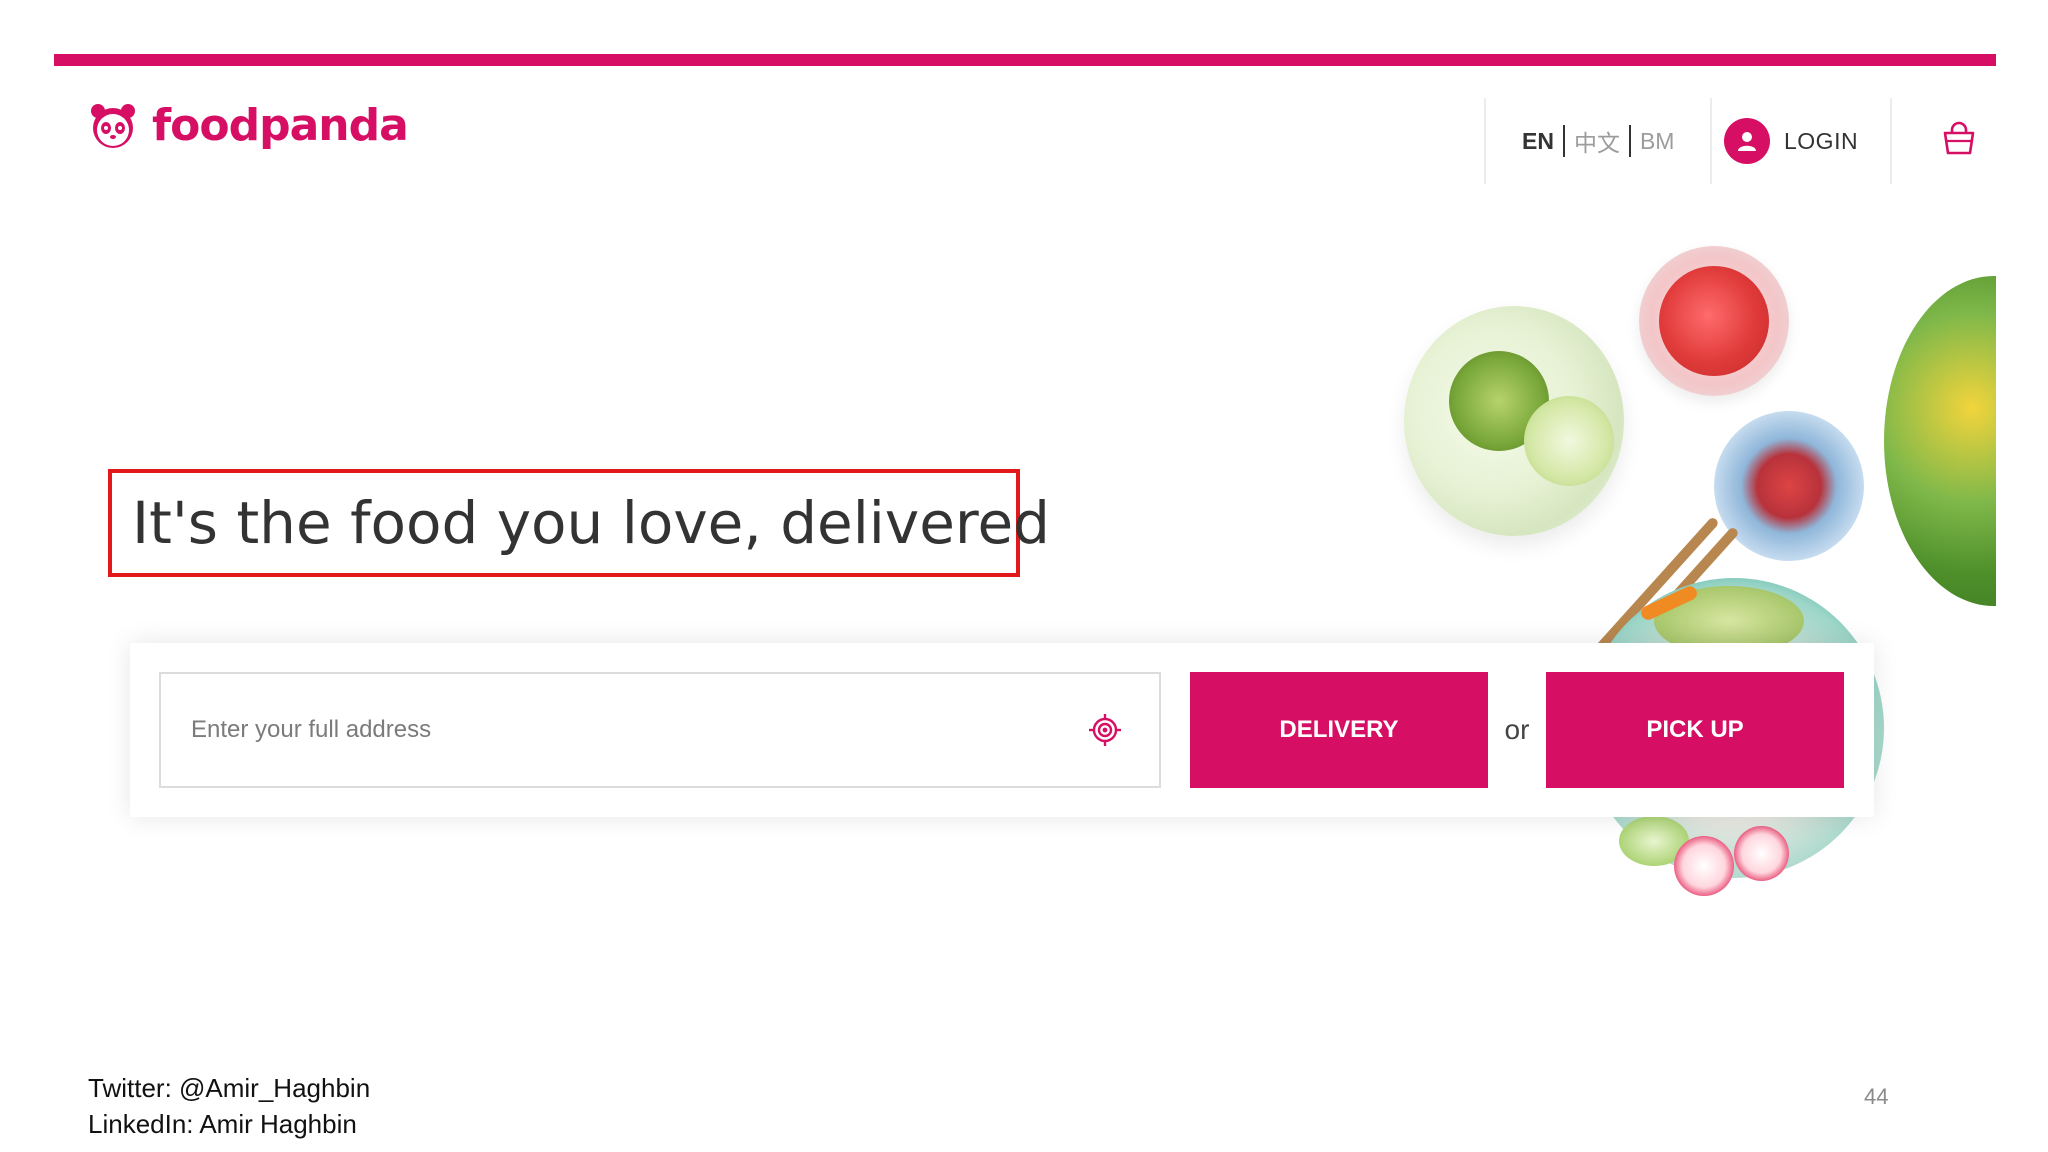 Image resolution: width=2048 pixels, height=1152 pixels. Describe the element at coordinates (623, 730) in the screenshot. I see `address-input` at that location.